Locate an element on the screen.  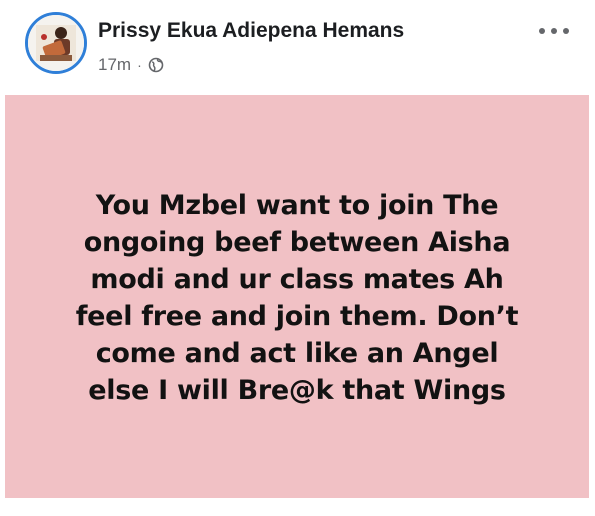
globe-icon is located at coordinates (156, 65).